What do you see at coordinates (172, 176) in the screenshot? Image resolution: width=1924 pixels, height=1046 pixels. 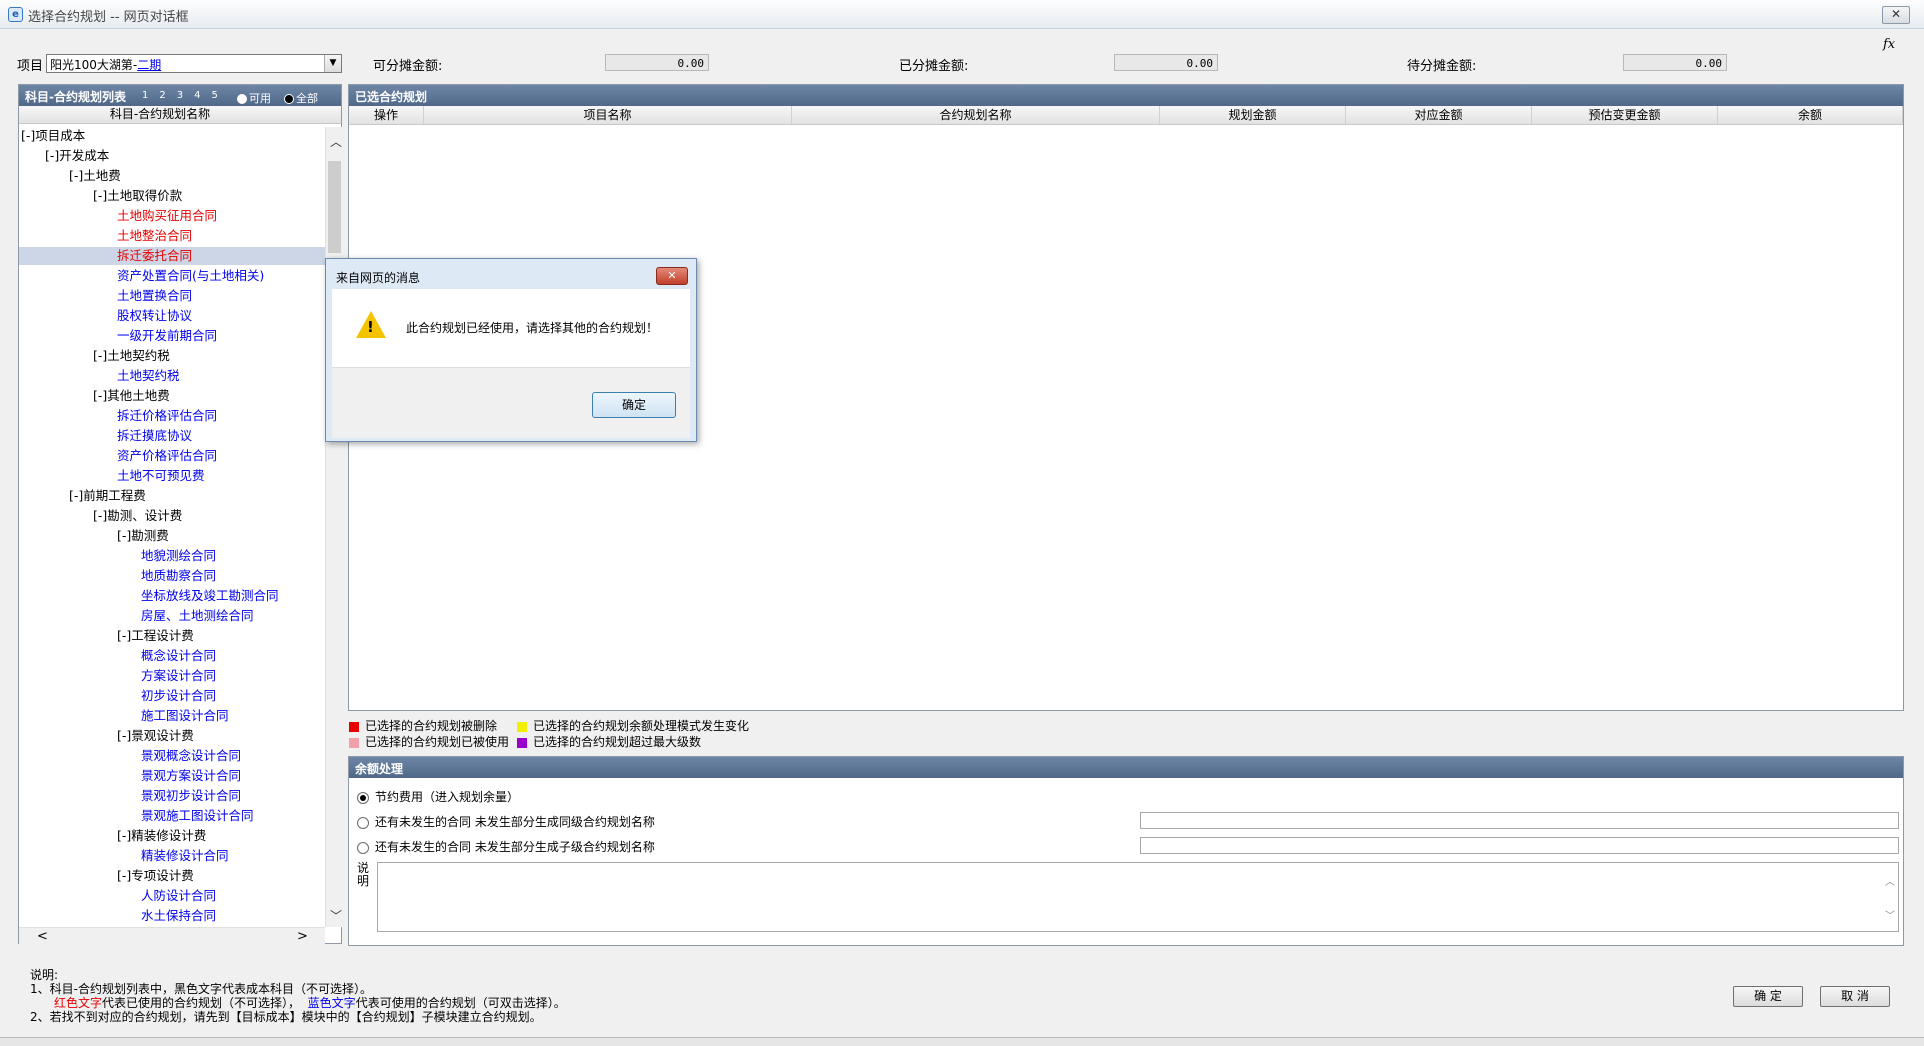 I see `tree-node-category: [-]土地费` at bounding box center [172, 176].